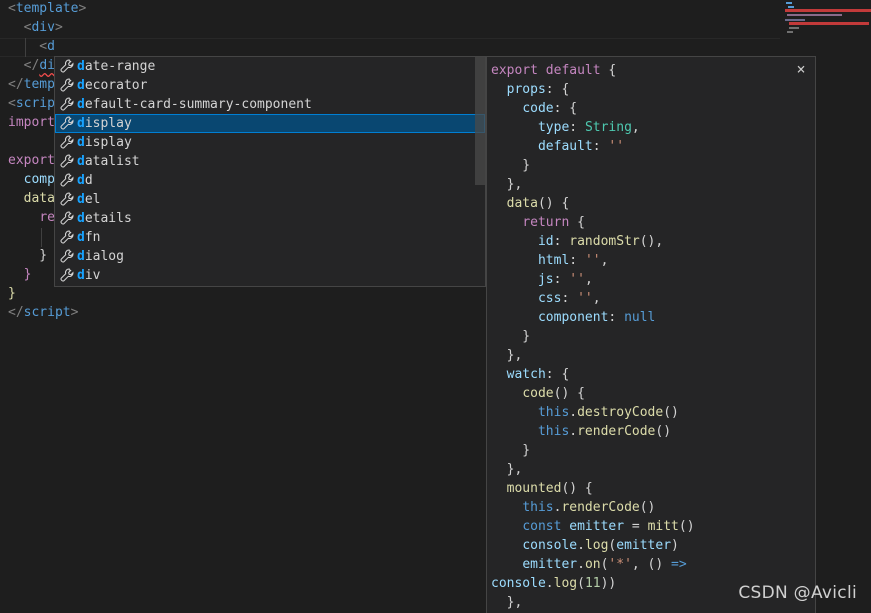  Describe the element at coordinates (569, 393) in the screenshot. I see `code-token: () {` at that location.